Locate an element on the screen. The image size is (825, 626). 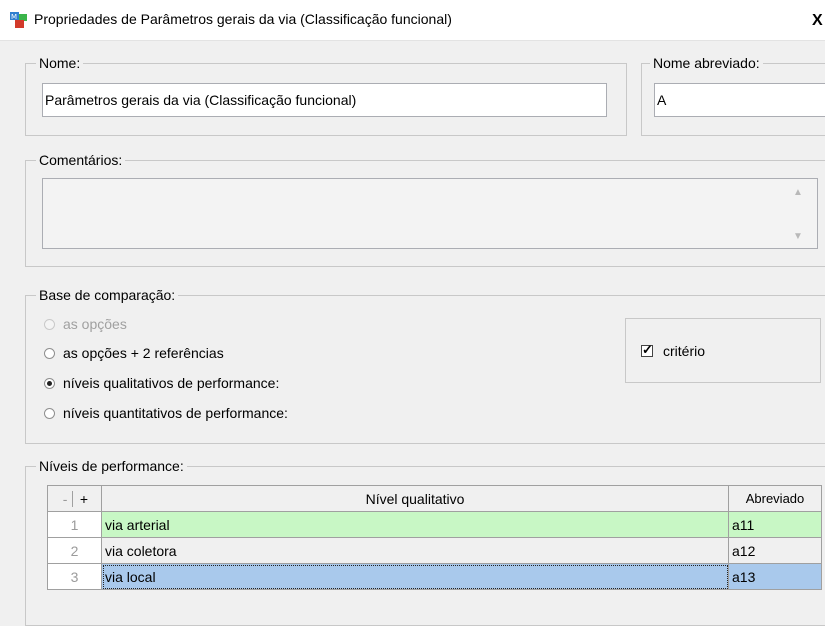
niveis-label: Níveis de performance: is located at coordinates (111, 466).